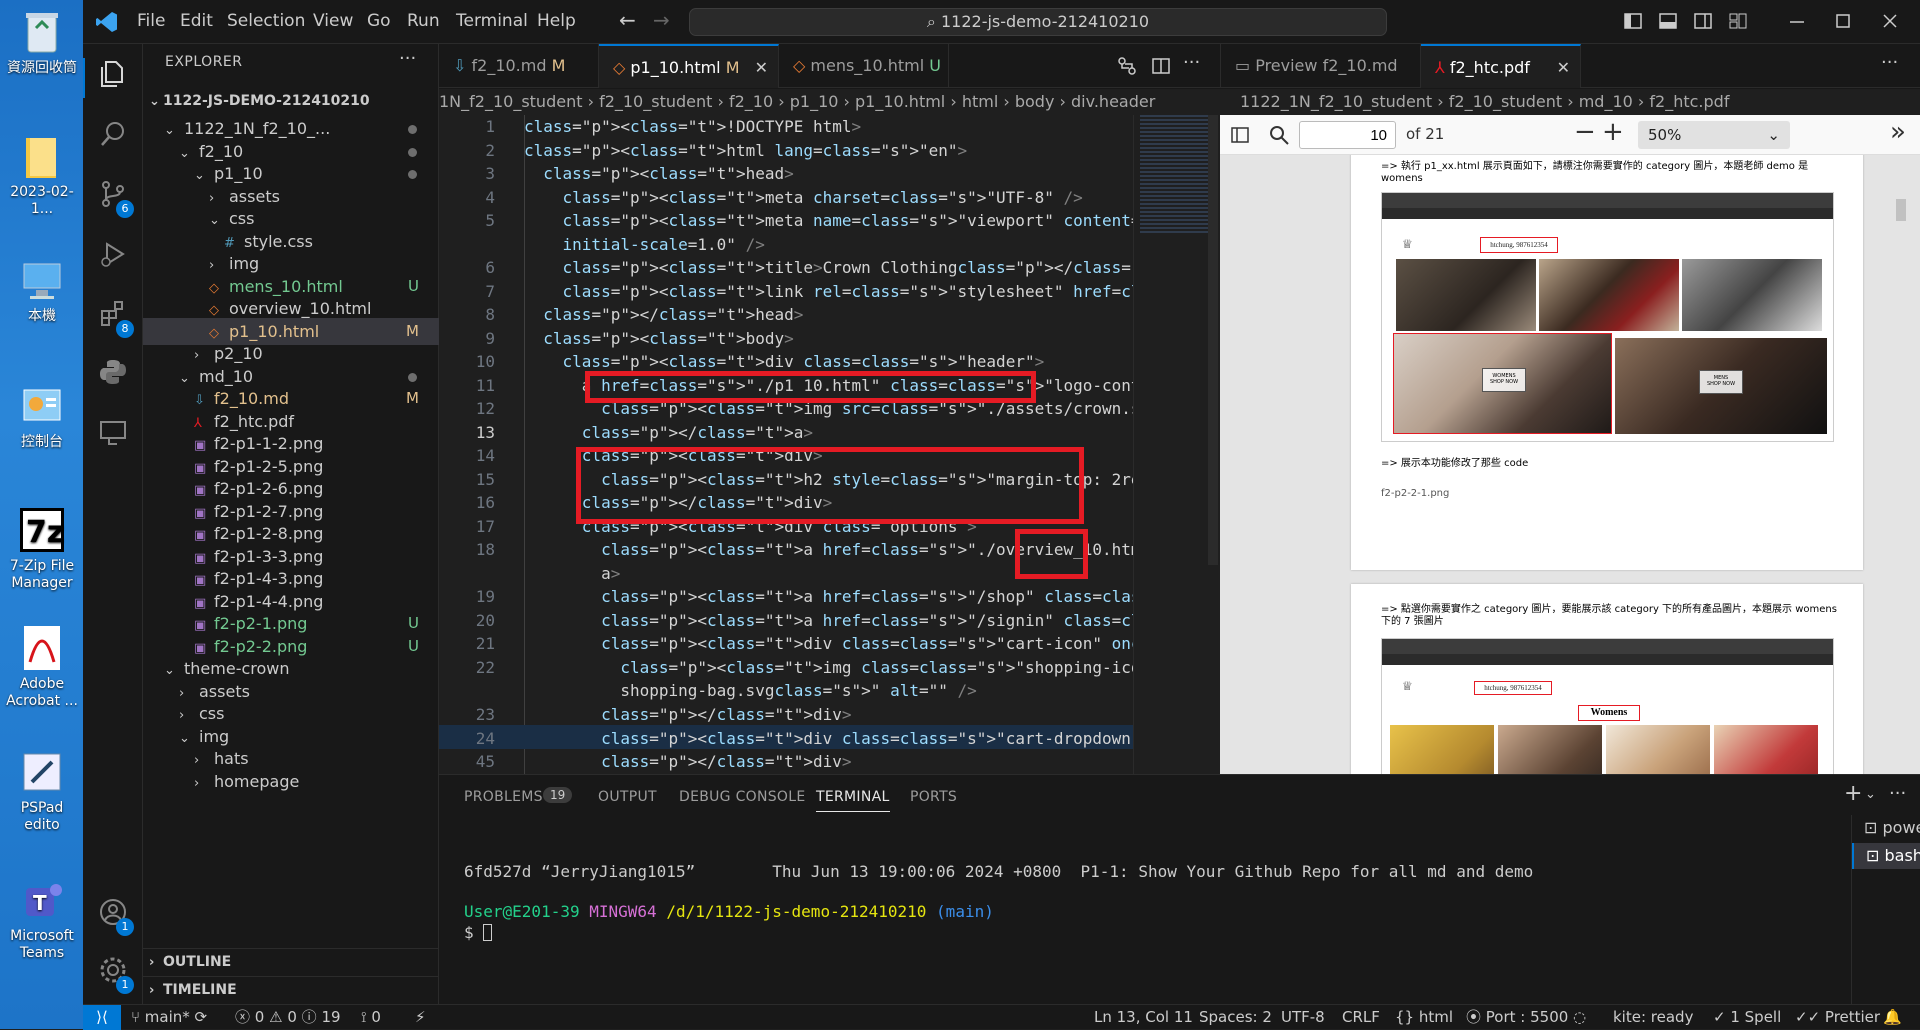 This screenshot has height=1030, width=1920. Describe the element at coordinates (742, 797) in the screenshot. I see `tab-debug-console: DEBUG CONSOLE` at that location.